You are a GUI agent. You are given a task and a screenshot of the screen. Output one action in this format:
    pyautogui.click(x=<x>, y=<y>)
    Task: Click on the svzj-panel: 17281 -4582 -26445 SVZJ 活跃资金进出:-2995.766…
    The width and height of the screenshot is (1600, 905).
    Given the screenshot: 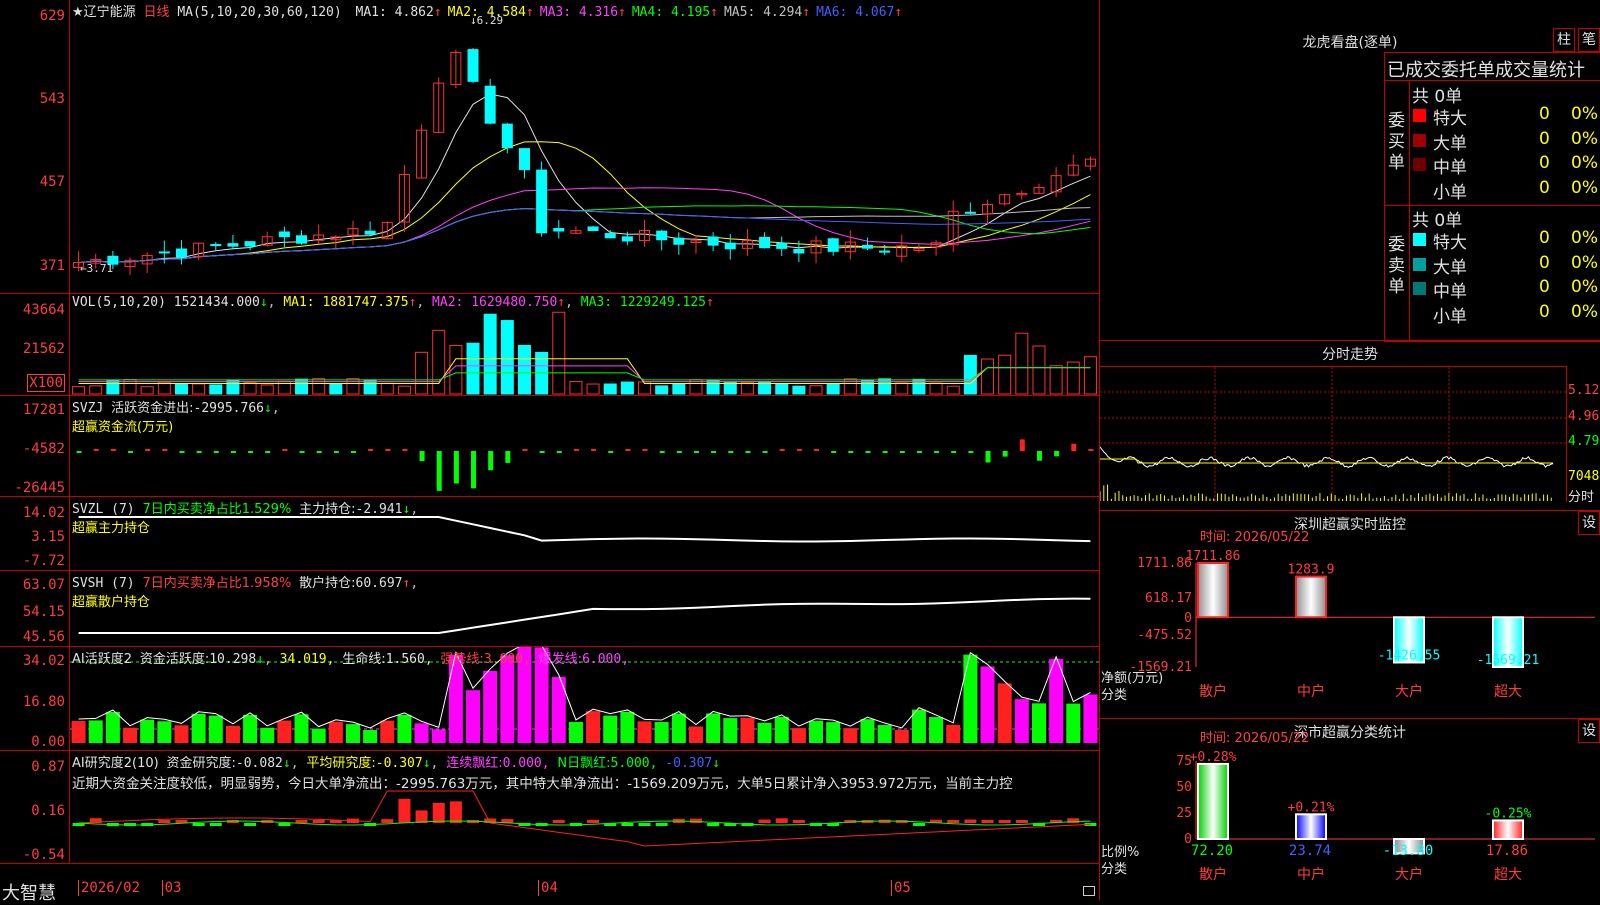 What is the action you would take?
    pyautogui.click(x=549, y=446)
    